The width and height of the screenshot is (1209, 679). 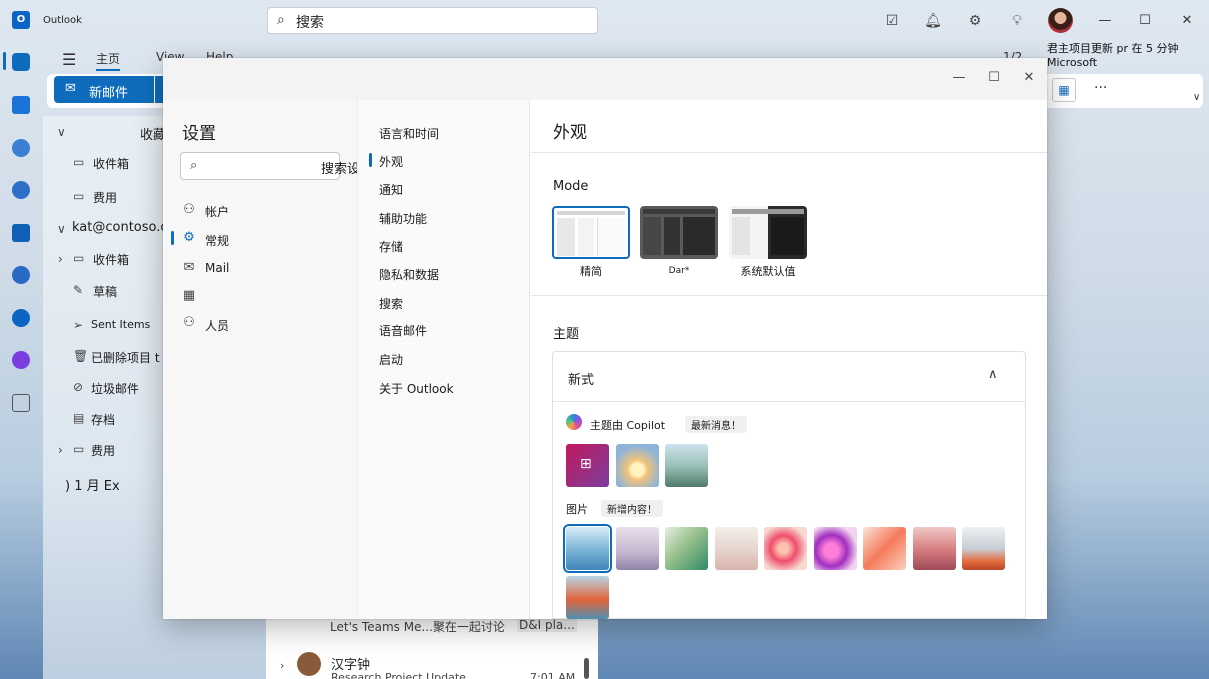 I want to click on subnav-privacy: 隐私和数据, so click(x=409, y=274).